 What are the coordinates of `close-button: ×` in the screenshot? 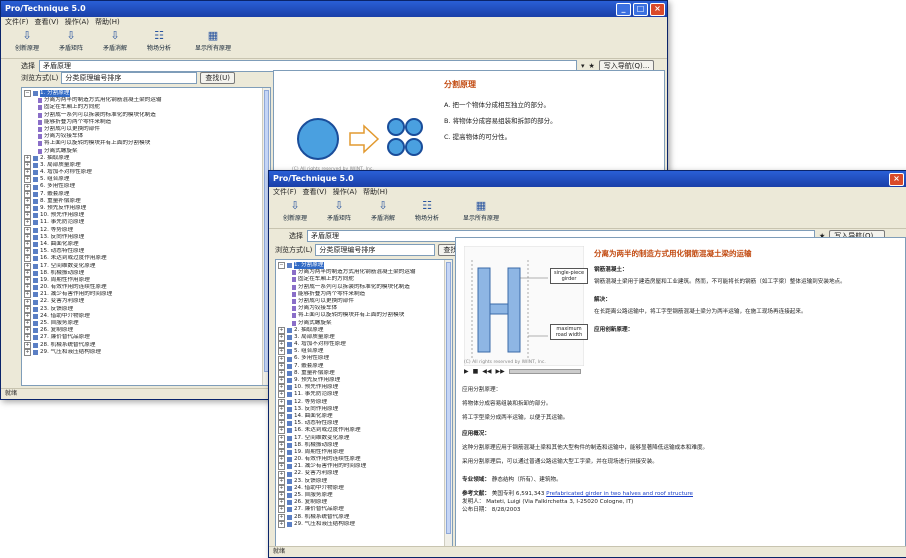 It's located at (896, 179).